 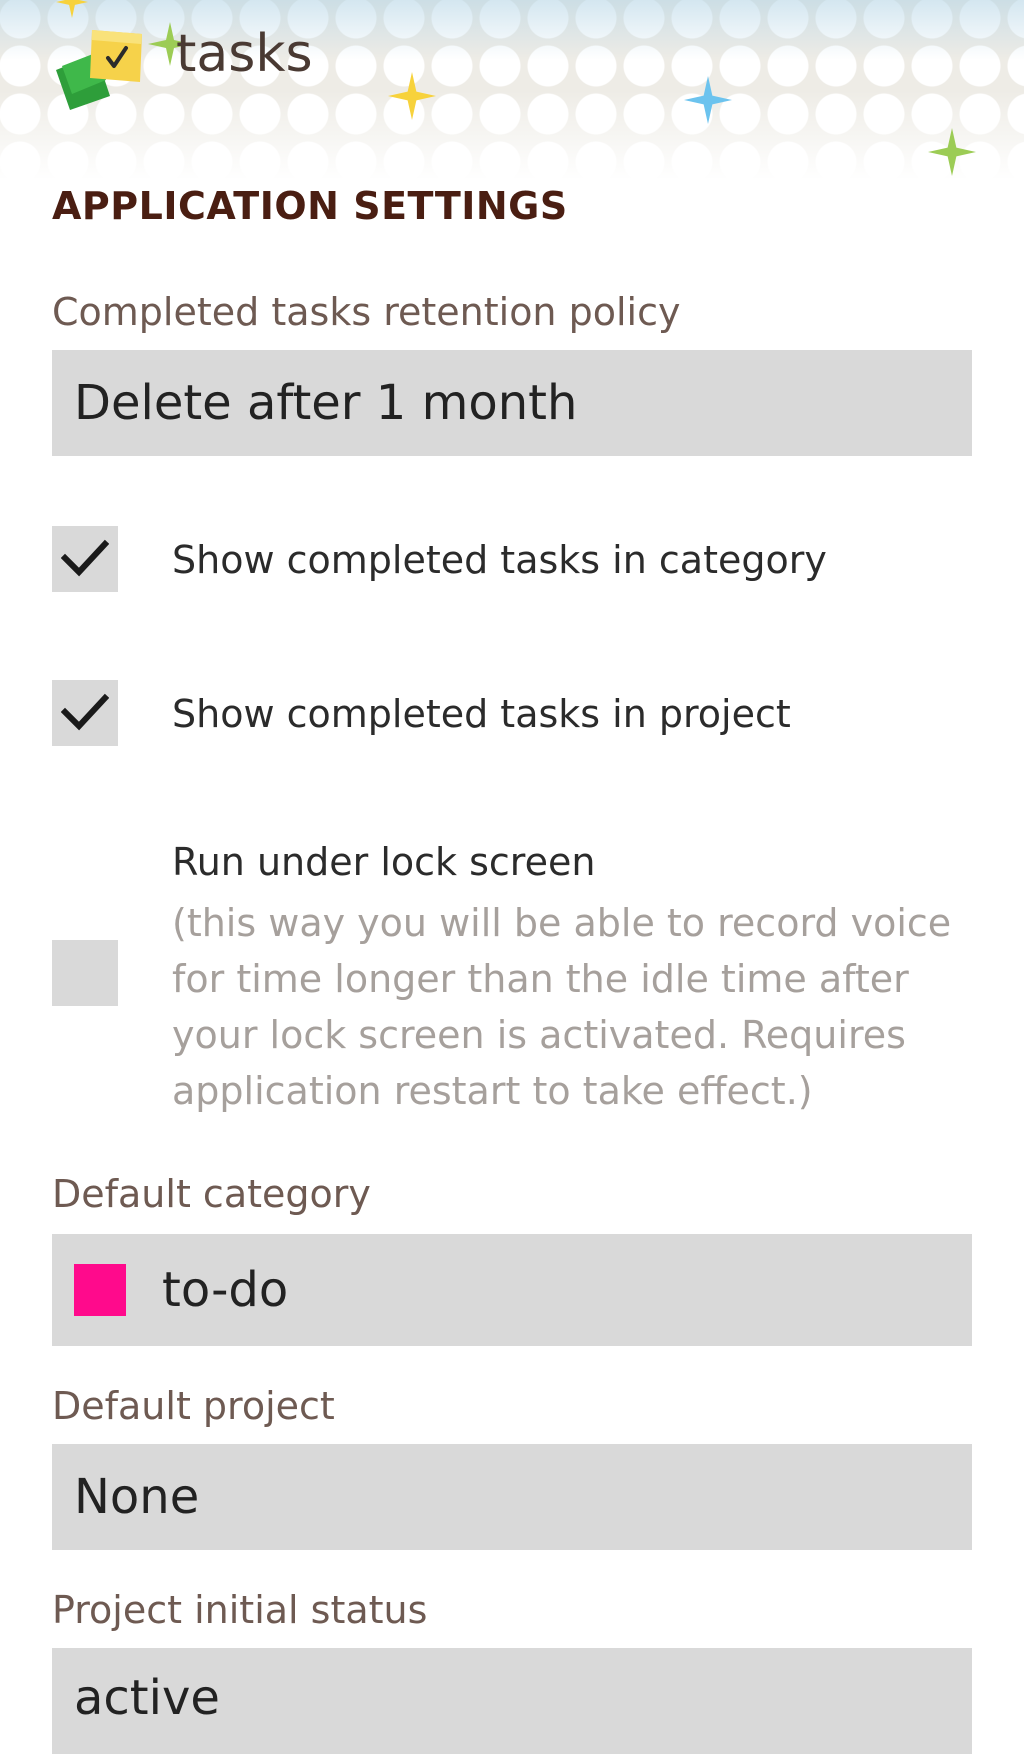 I want to click on default-category-label: Default category, so click(x=211, y=1194).